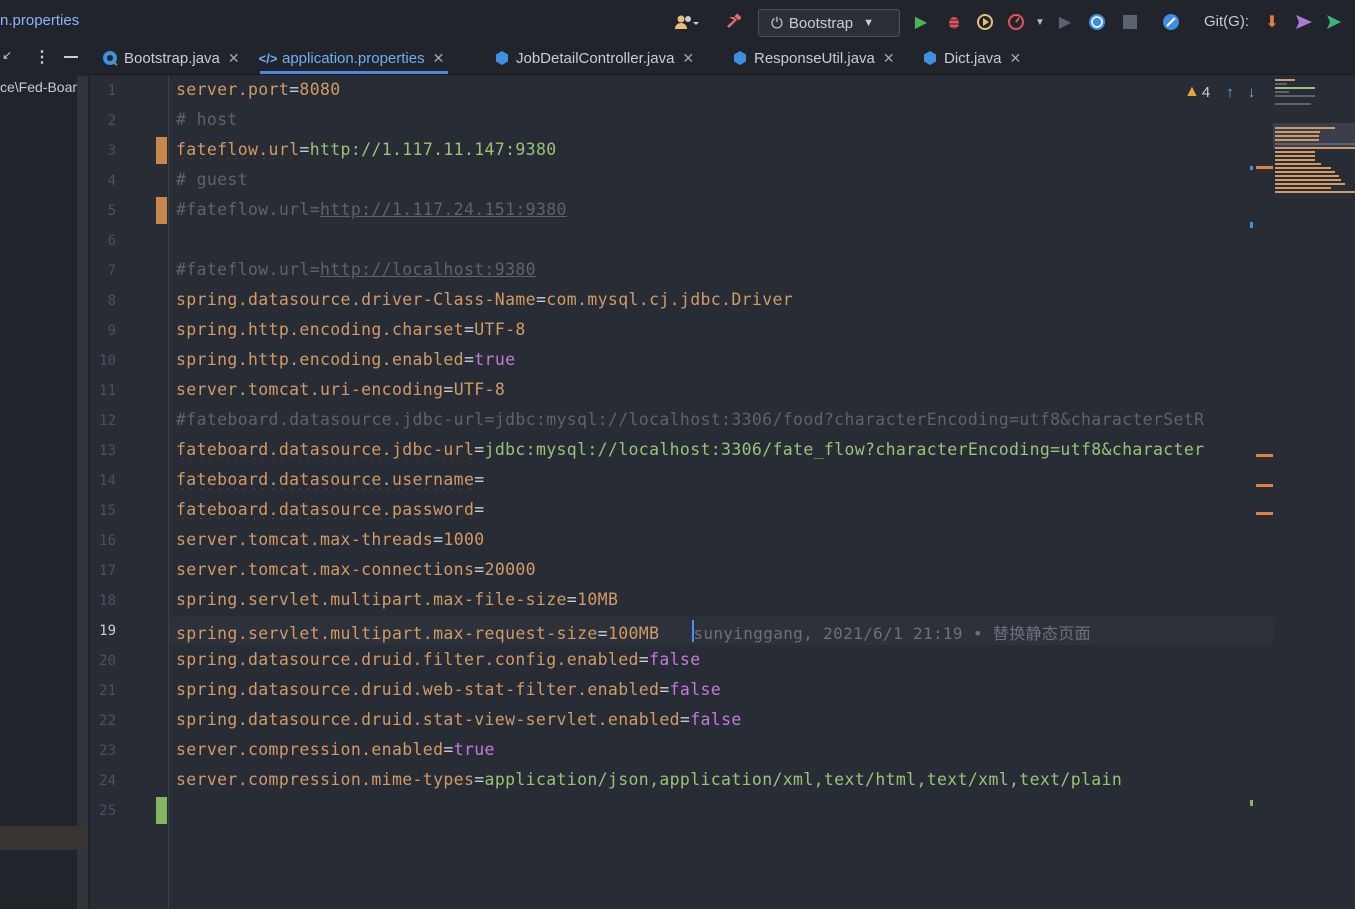  I want to click on profiler-icon, so click(1016, 22).